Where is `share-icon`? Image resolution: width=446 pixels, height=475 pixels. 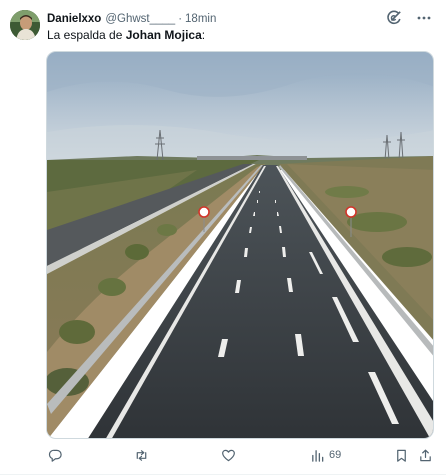
share-icon is located at coordinates (425, 455).